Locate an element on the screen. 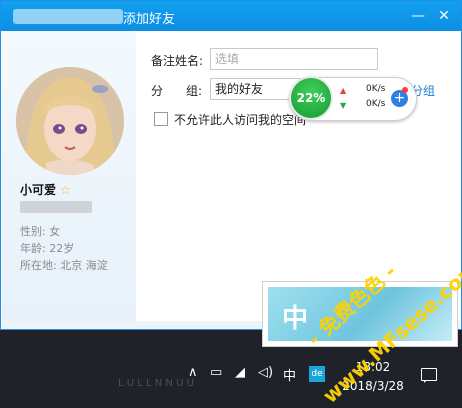 Image resolution: width=462 pixels, height=408 pixels. tray-app-icon: de is located at coordinates (317, 374).